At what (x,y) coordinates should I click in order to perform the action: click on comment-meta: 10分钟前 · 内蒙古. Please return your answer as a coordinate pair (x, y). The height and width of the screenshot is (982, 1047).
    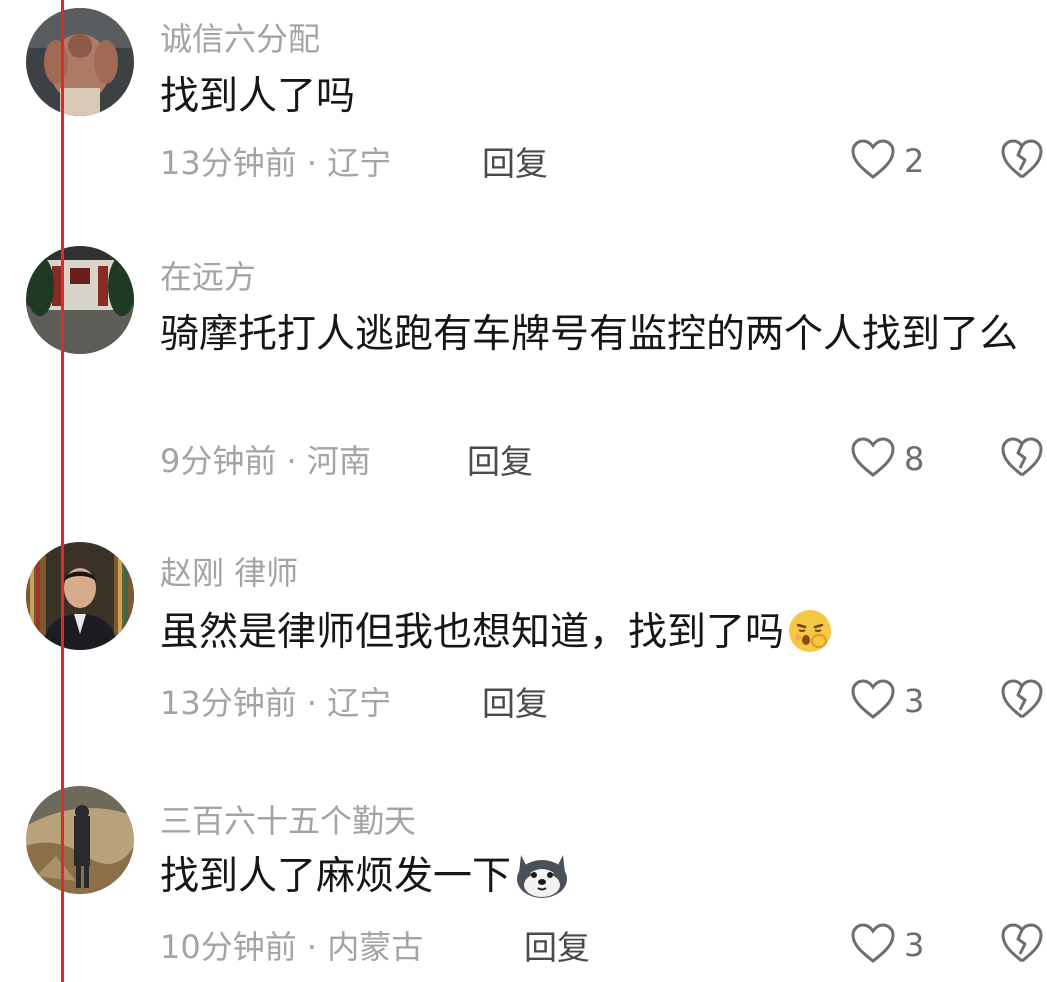
    Looking at the image, I should click on (292, 947).